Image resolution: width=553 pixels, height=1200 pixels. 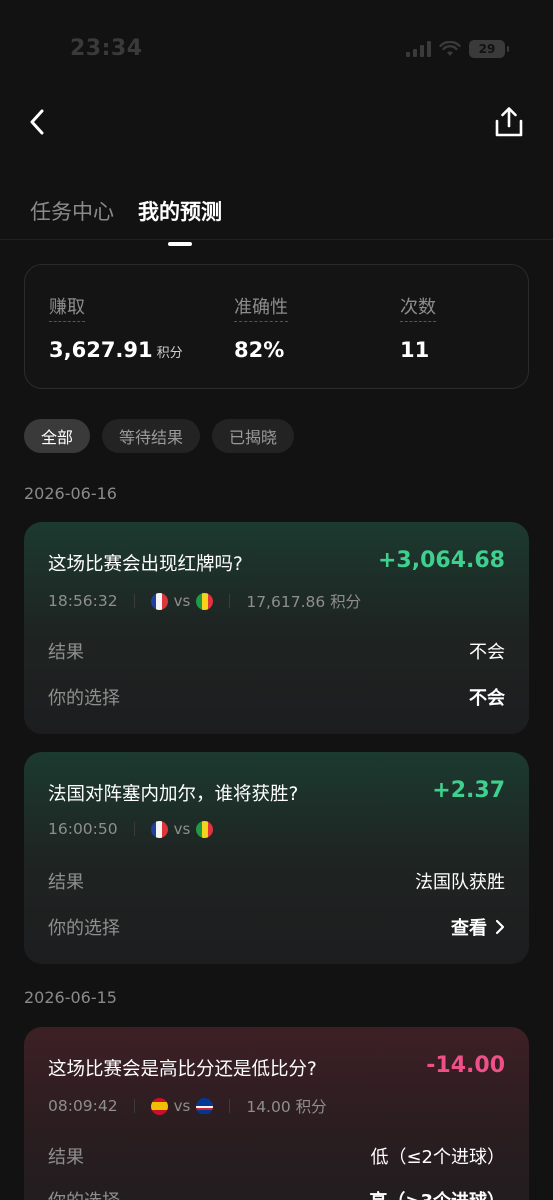 What do you see at coordinates (70, 997) in the screenshot?
I see `date-header: 2026-06-15` at bounding box center [70, 997].